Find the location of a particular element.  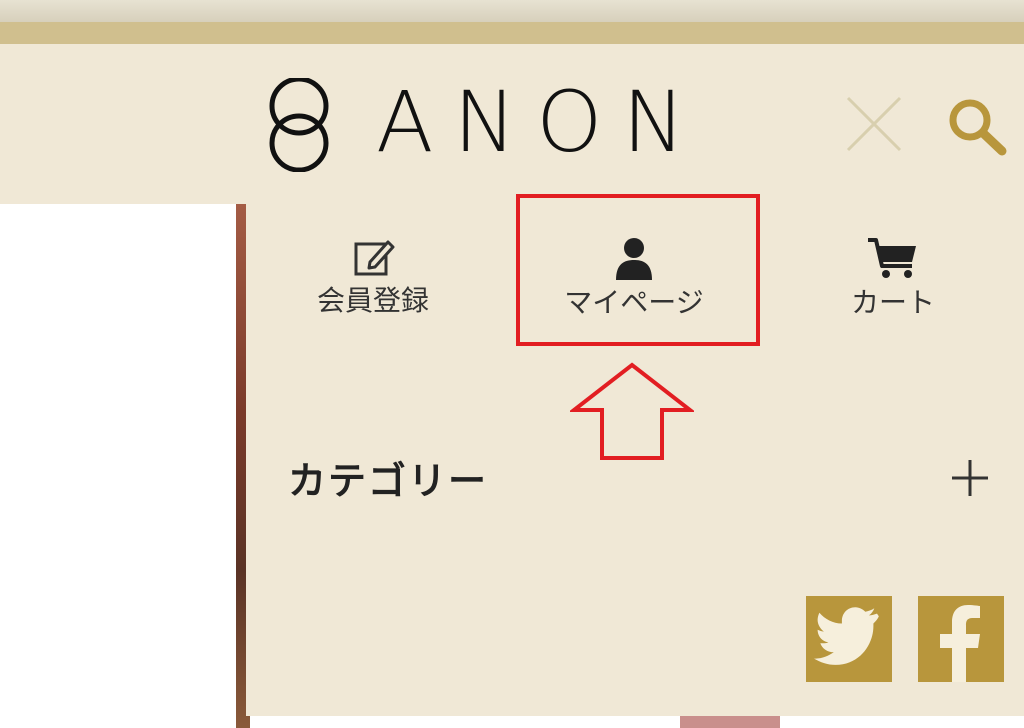

twitter-button is located at coordinates (849, 639).